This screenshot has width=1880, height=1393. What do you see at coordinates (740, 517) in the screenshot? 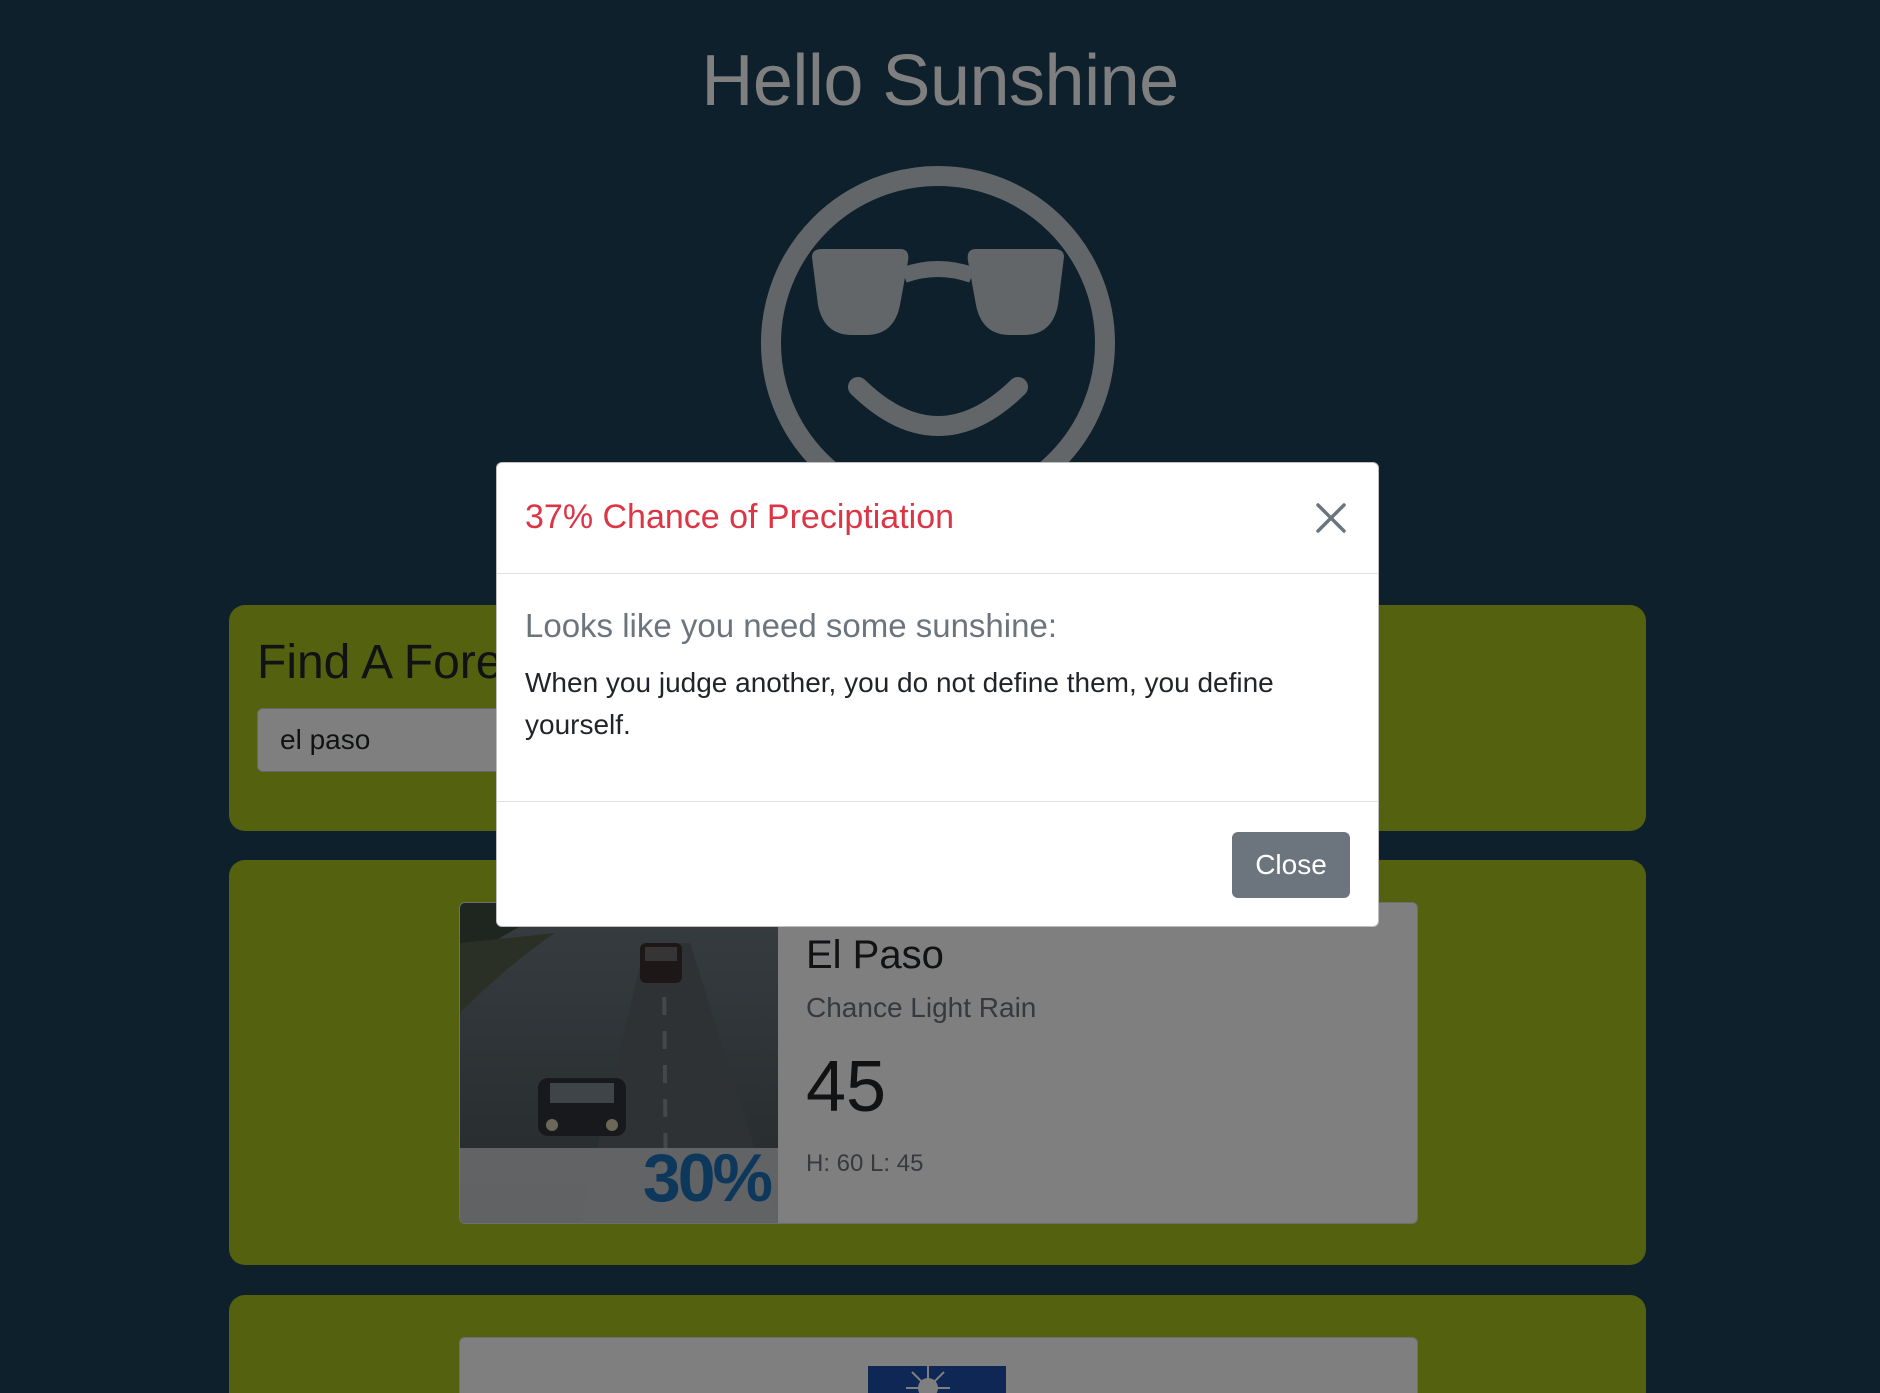
I see `modal-title: 37% Chance of Preciptiation` at bounding box center [740, 517].